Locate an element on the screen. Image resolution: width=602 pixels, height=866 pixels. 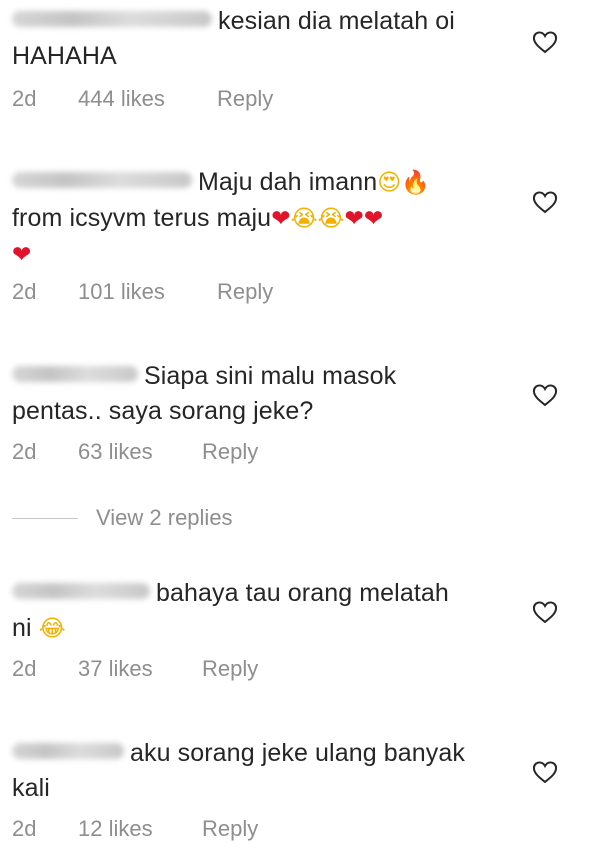
comment-meta: 2d 444 likes Reply is located at coordinates (142, 99).